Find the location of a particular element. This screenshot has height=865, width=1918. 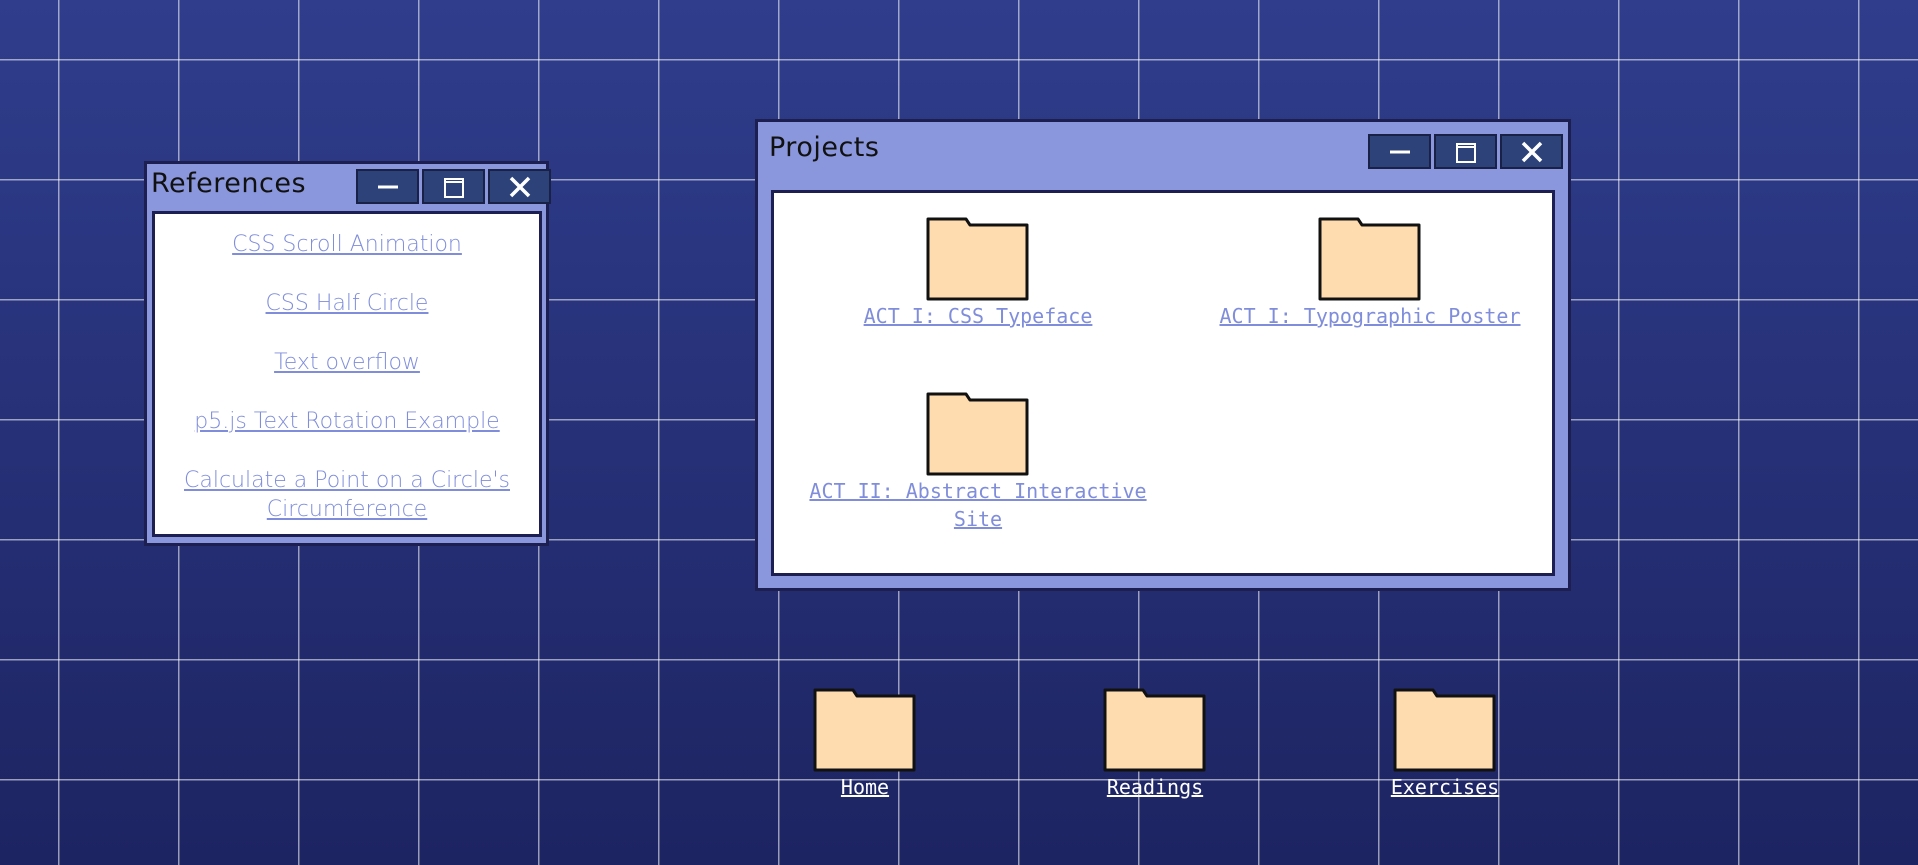

desktop-folder-exercises: Exercises is located at coordinates (1445, 744).